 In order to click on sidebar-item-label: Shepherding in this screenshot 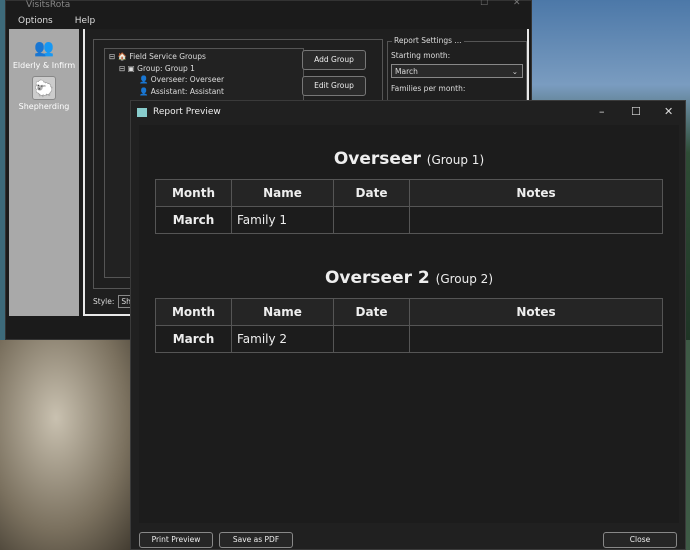, I will do `click(44, 106)`.